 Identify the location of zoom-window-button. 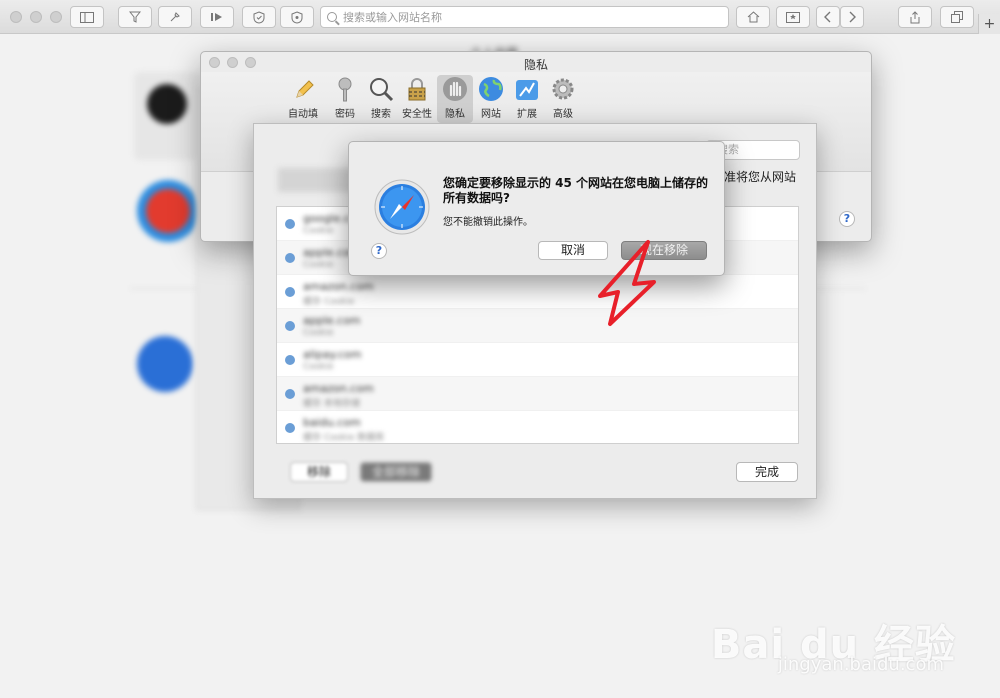
(56, 17).